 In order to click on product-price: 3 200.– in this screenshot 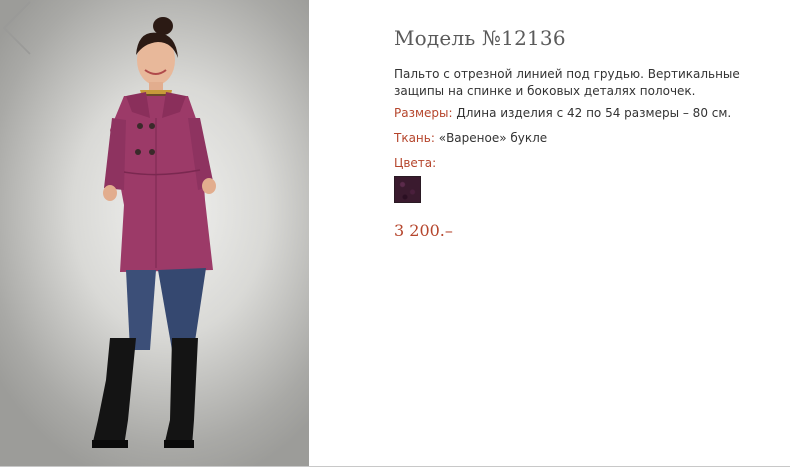, I will do `click(423, 230)`.